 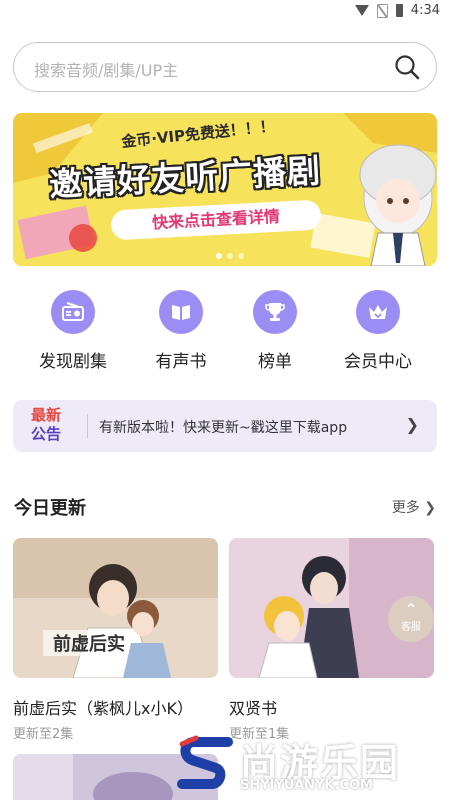 What do you see at coordinates (425, 10) in the screenshot?
I see `status-time: 4:34` at bounding box center [425, 10].